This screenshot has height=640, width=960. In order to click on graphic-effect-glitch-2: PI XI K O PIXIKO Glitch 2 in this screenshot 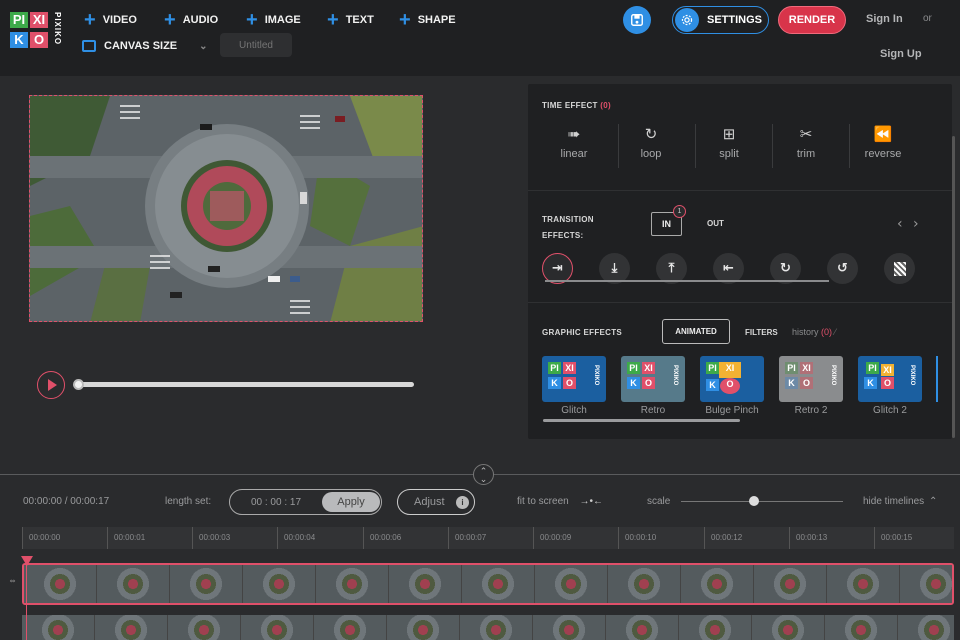, I will do `click(890, 386)`.